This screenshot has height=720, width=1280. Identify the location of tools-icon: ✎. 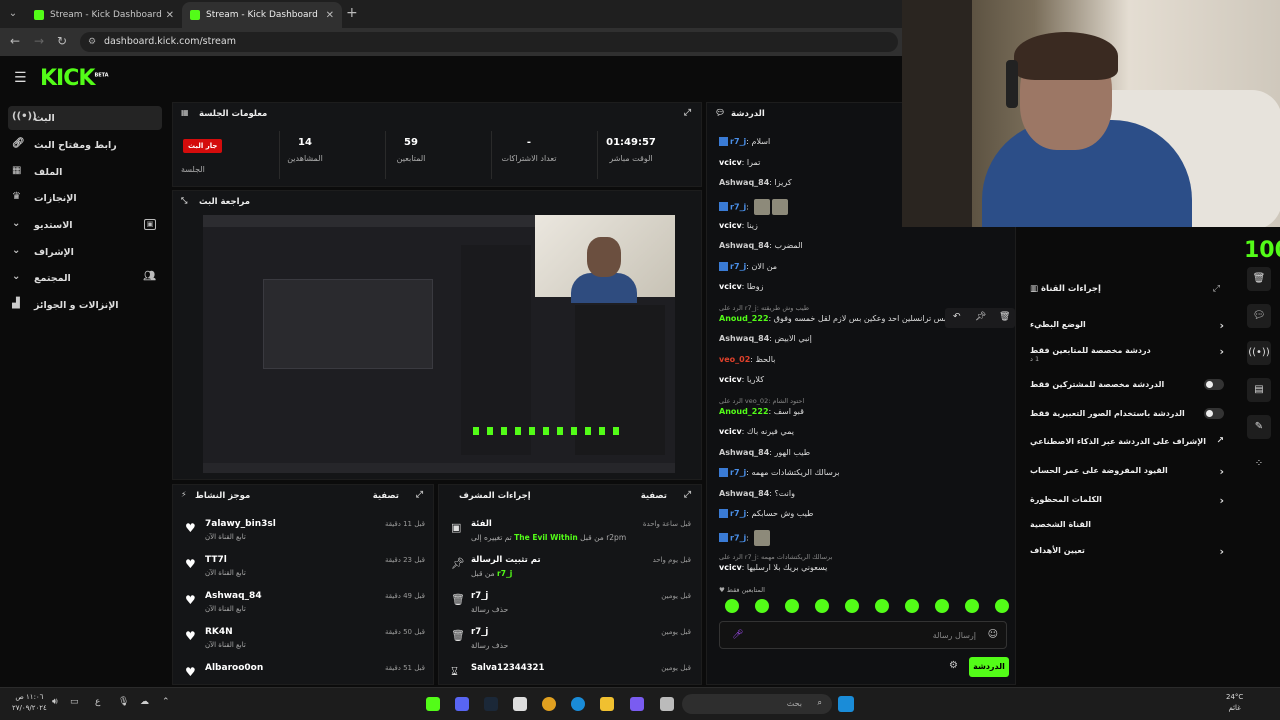
(1259, 427).